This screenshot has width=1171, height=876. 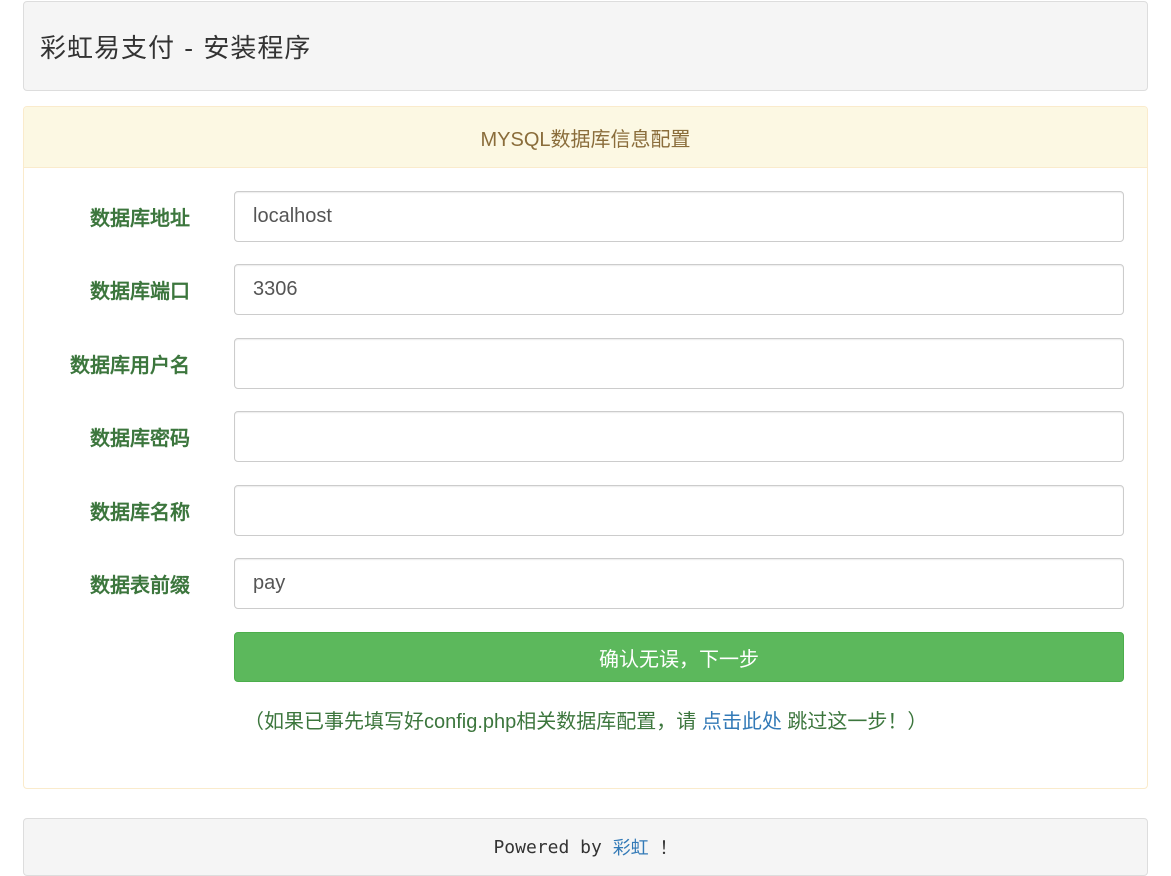 What do you see at coordinates (679, 510) in the screenshot?
I see `db-name-input` at bounding box center [679, 510].